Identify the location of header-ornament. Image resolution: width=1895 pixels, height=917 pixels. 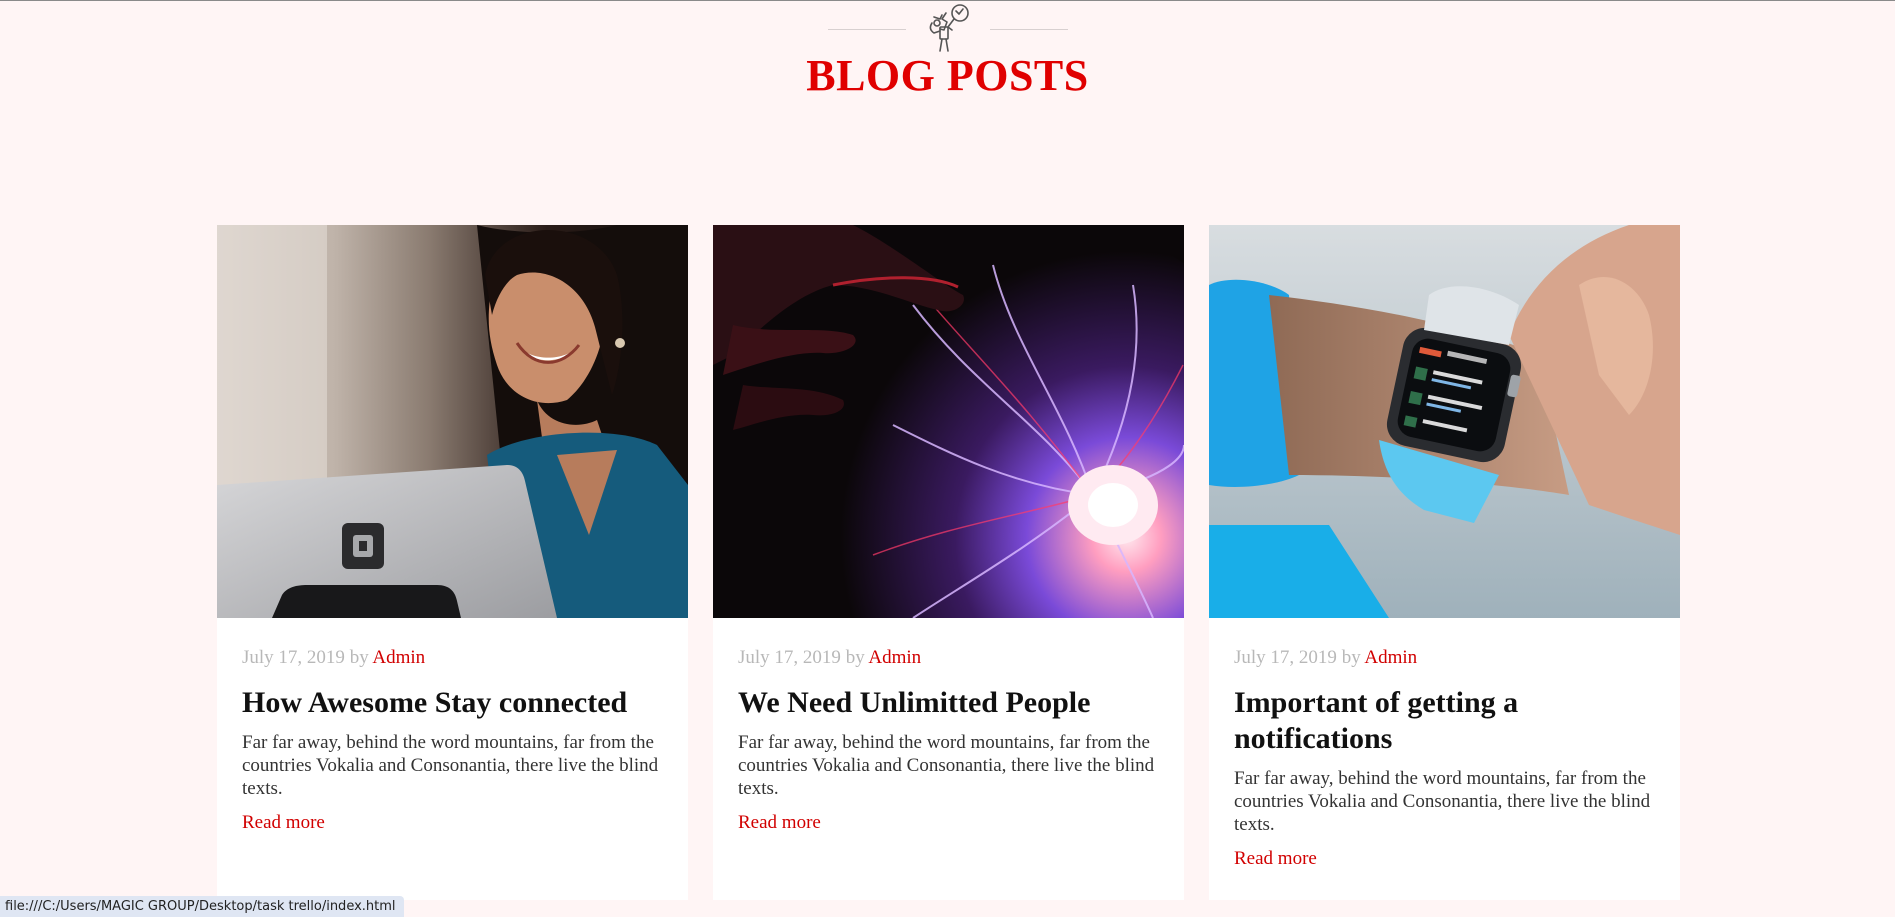
(947, 29).